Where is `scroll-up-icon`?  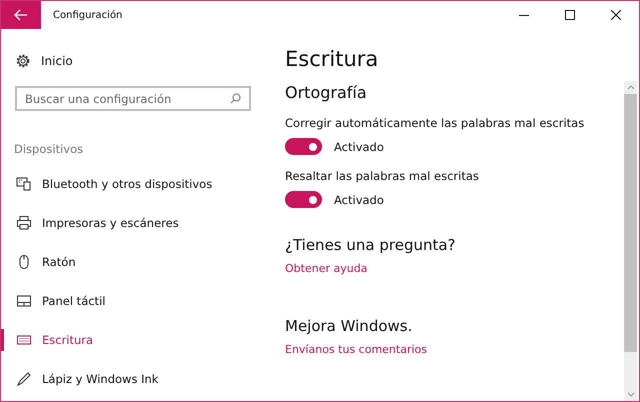
scroll-up-icon is located at coordinates (630, 87).